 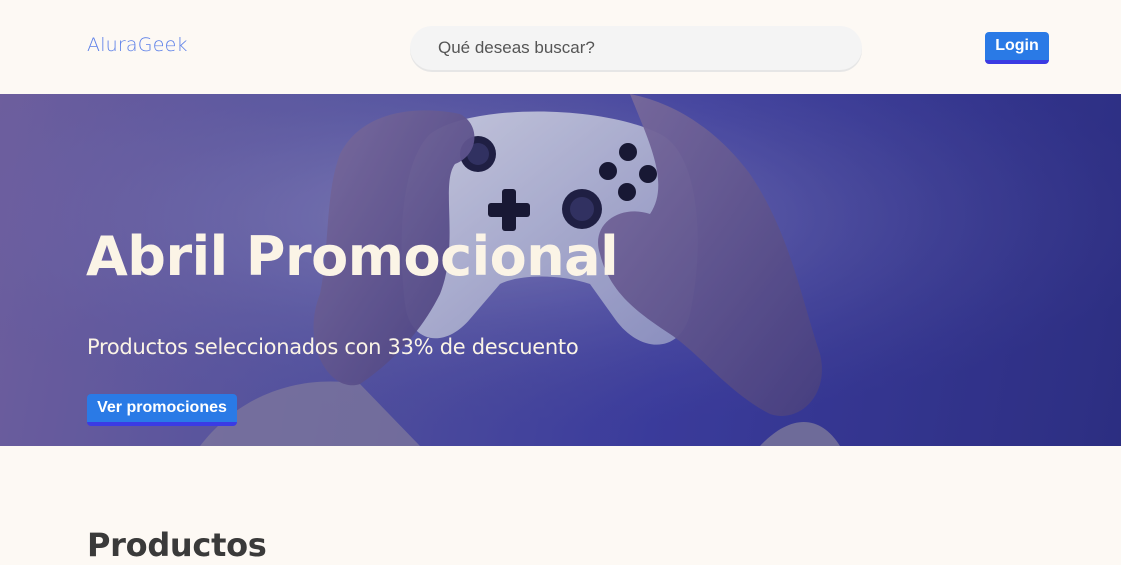 I want to click on search-input, so click(x=636, y=48).